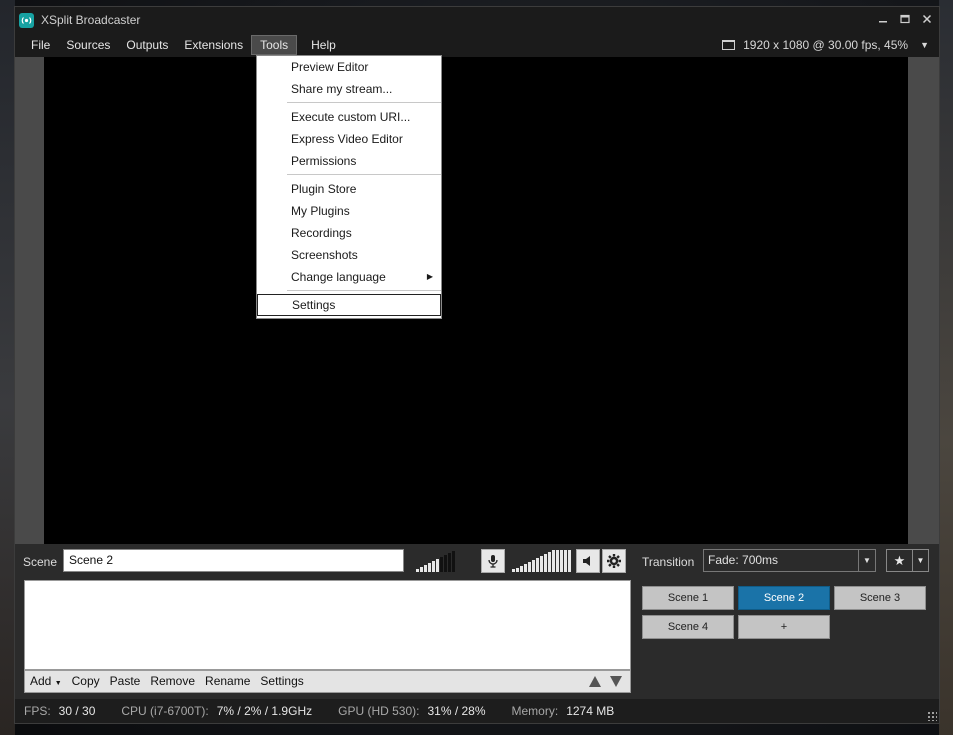  I want to click on fps-stat: FPS: 30 / 30, so click(59, 711).